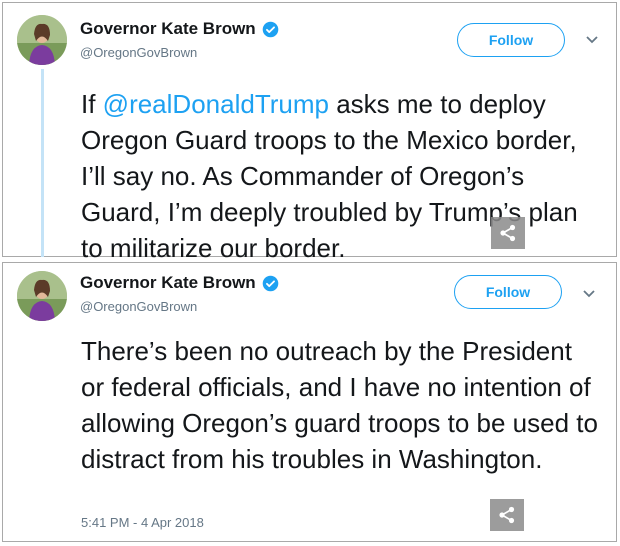 Image resolution: width=620 pixels, height=546 pixels. What do you see at coordinates (42, 163) in the screenshot?
I see `thread-connector-line` at bounding box center [42, 163].